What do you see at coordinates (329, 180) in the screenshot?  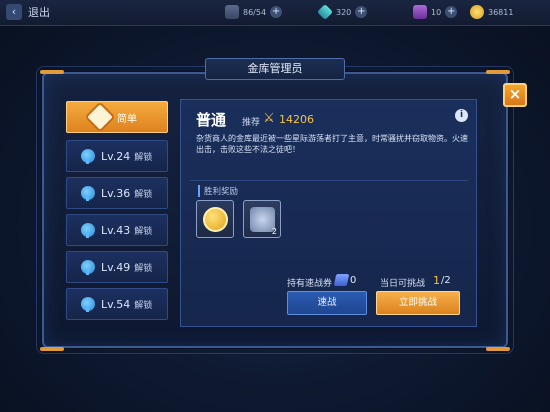 I see `divider` at bounding box center [329, 180].